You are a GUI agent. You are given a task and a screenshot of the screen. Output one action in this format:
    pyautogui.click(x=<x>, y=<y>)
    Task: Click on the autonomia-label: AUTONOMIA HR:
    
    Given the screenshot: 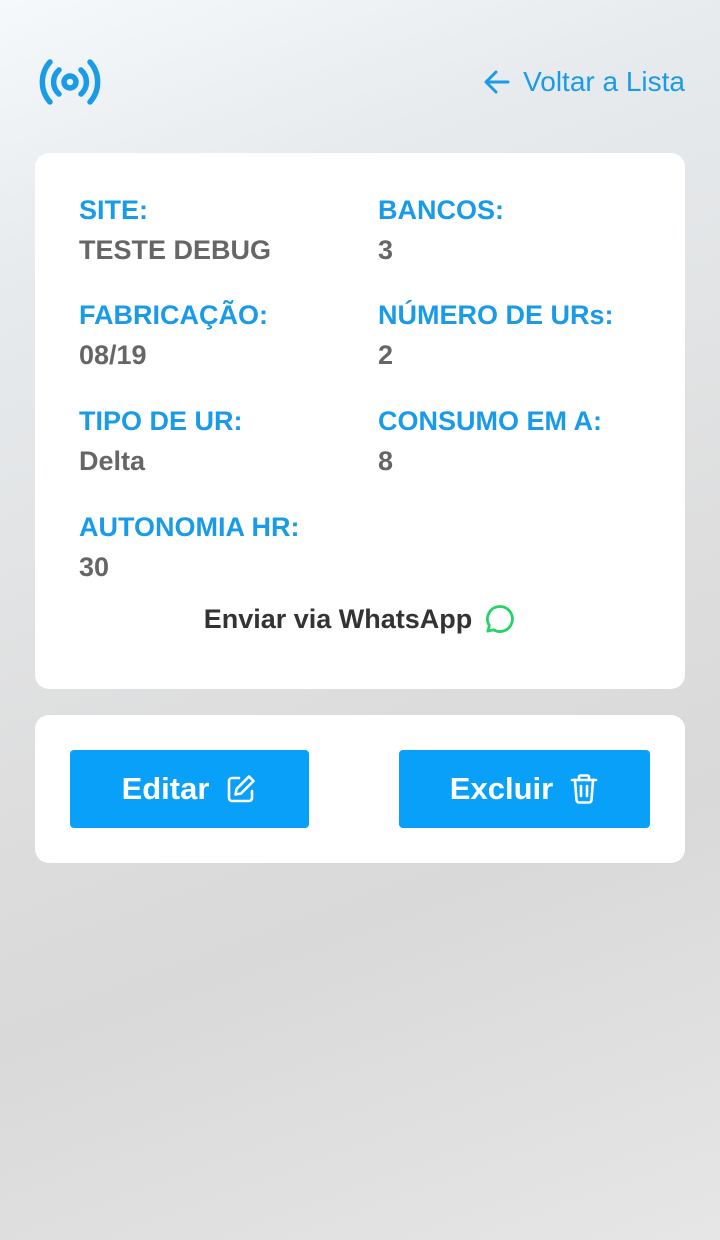 What is the action you would take?
    pyautogui.click(x=189, y=527)
    